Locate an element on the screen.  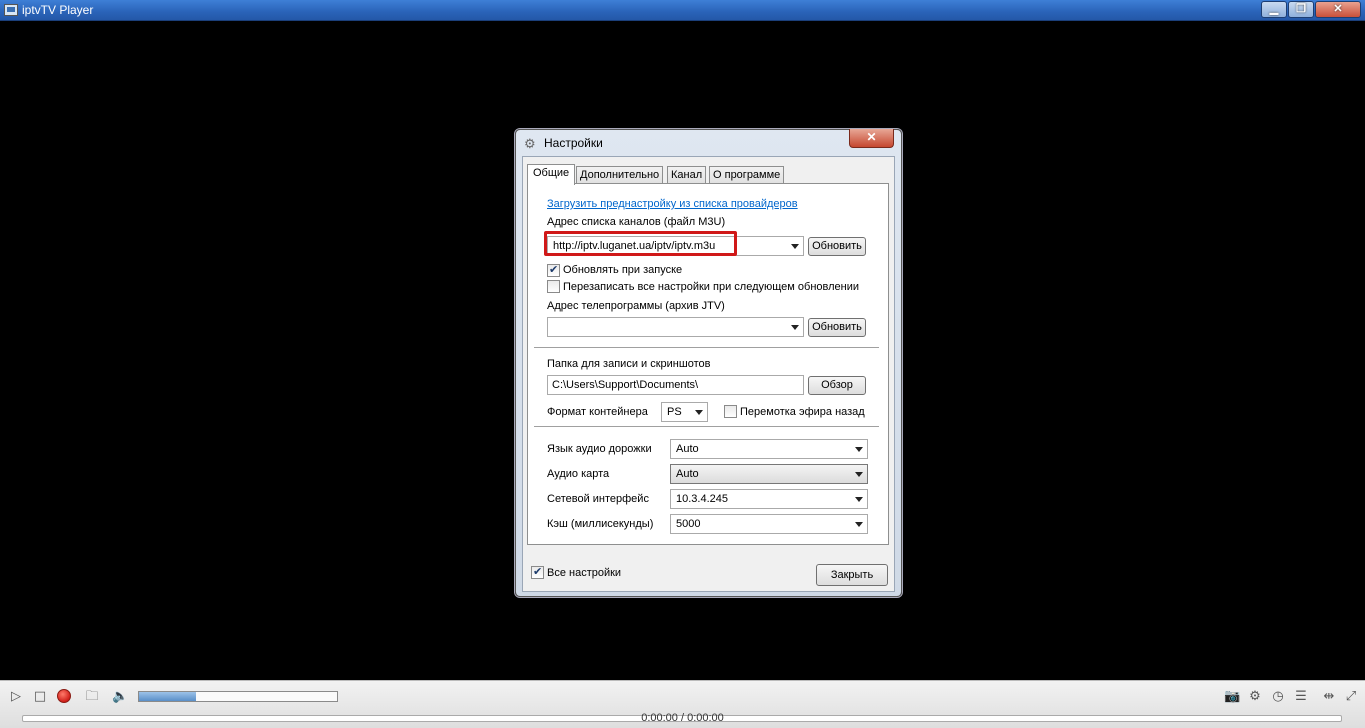
record-folder-label: Папка для записи и скриншотов is located at coordinates (629, 364).